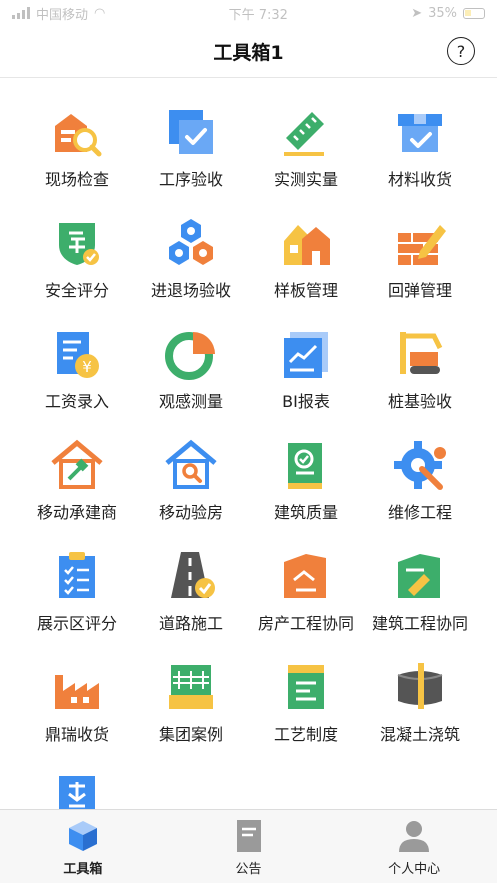 The width and height of the screenshot is (497, 883). I want to click on tool-label: 混凝土浇筑, so click(419, 734).